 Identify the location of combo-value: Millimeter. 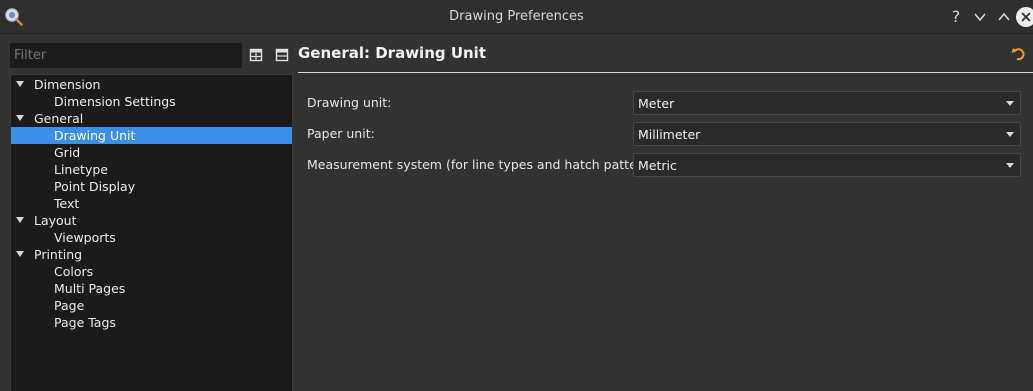
(669, 134).